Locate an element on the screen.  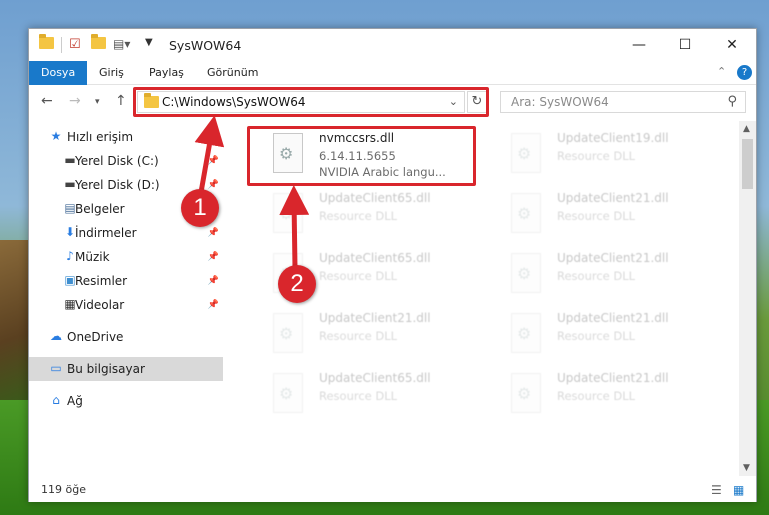
sidebar-item: ★ Hızlı erişim is located at coordinates (126, 137).